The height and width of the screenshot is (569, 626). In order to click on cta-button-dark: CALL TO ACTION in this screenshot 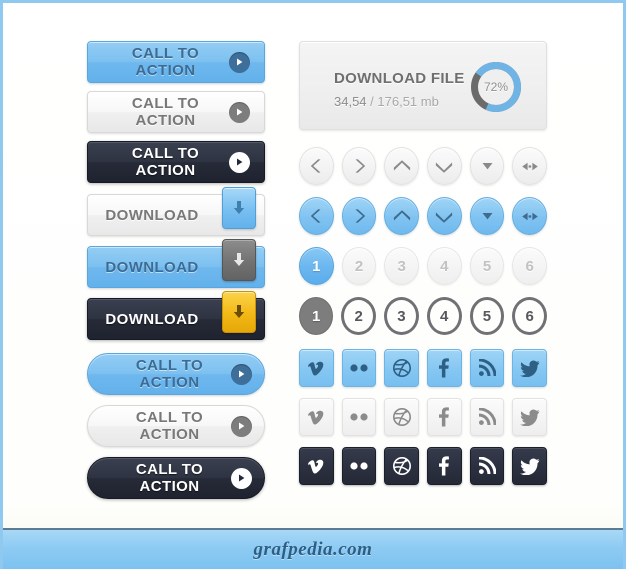, I will do `click(176, 162)`.